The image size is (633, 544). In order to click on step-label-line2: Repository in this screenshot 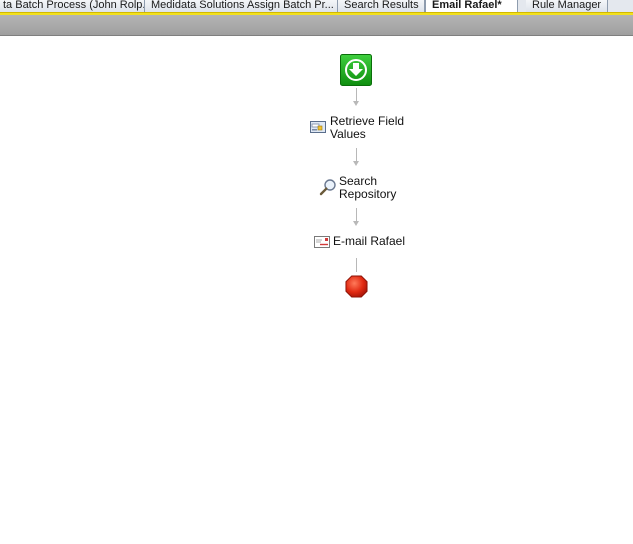, I will do `click(368, 194)`.